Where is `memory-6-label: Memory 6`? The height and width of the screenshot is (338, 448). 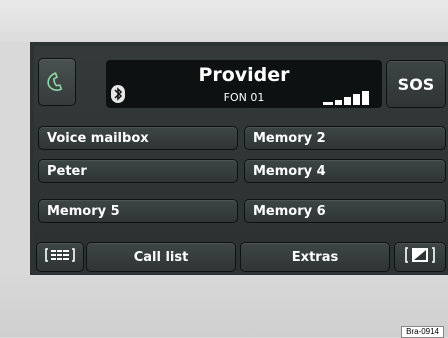 memory-6-label: Memory 6 is located at coordinates (289, 211).